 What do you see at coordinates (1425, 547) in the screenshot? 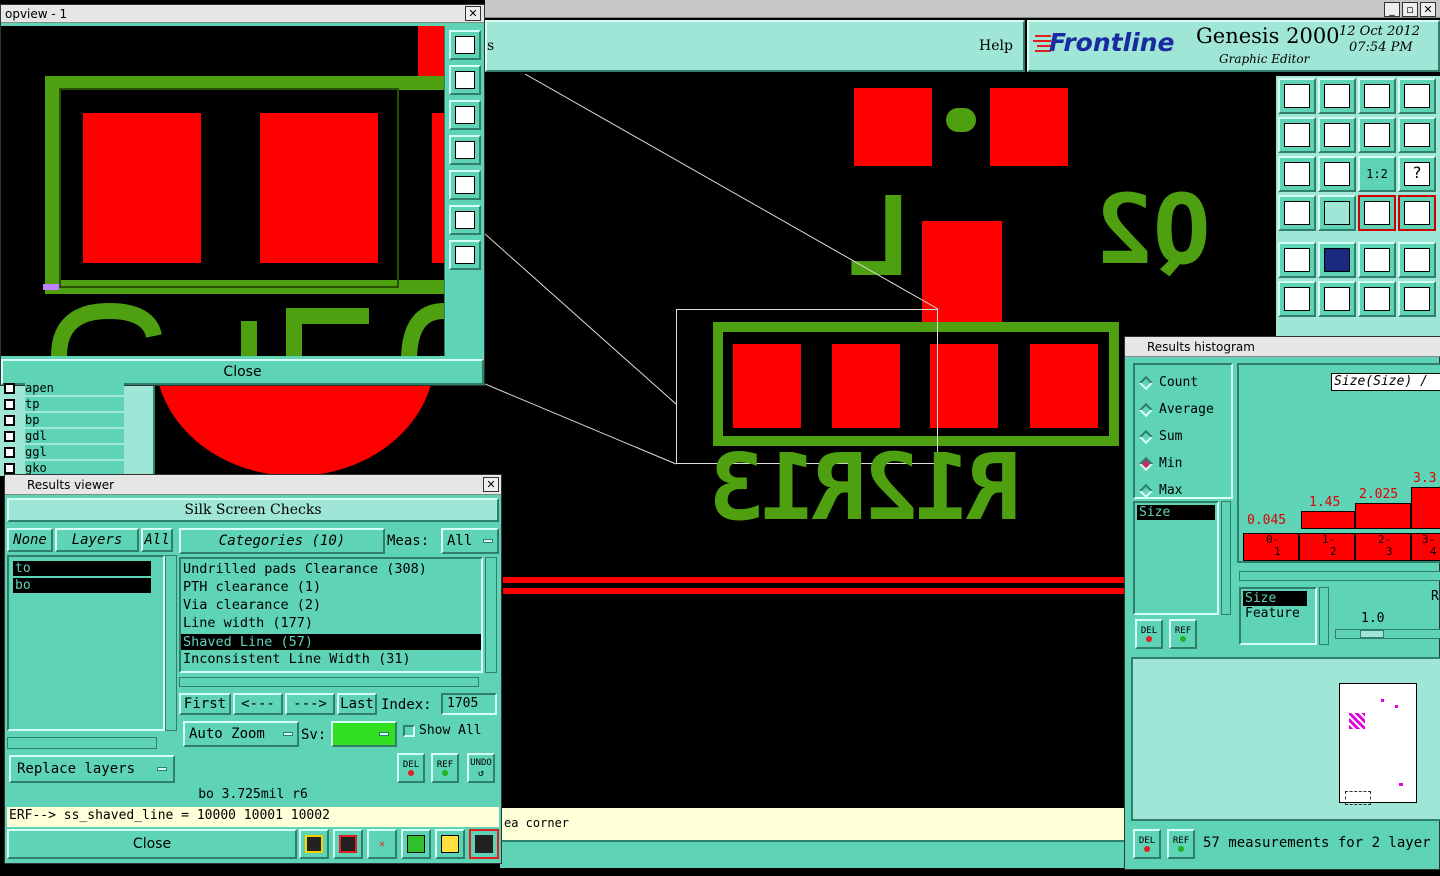
I see `bin-cell: 3- 4` at bounding box center [1425, 547].